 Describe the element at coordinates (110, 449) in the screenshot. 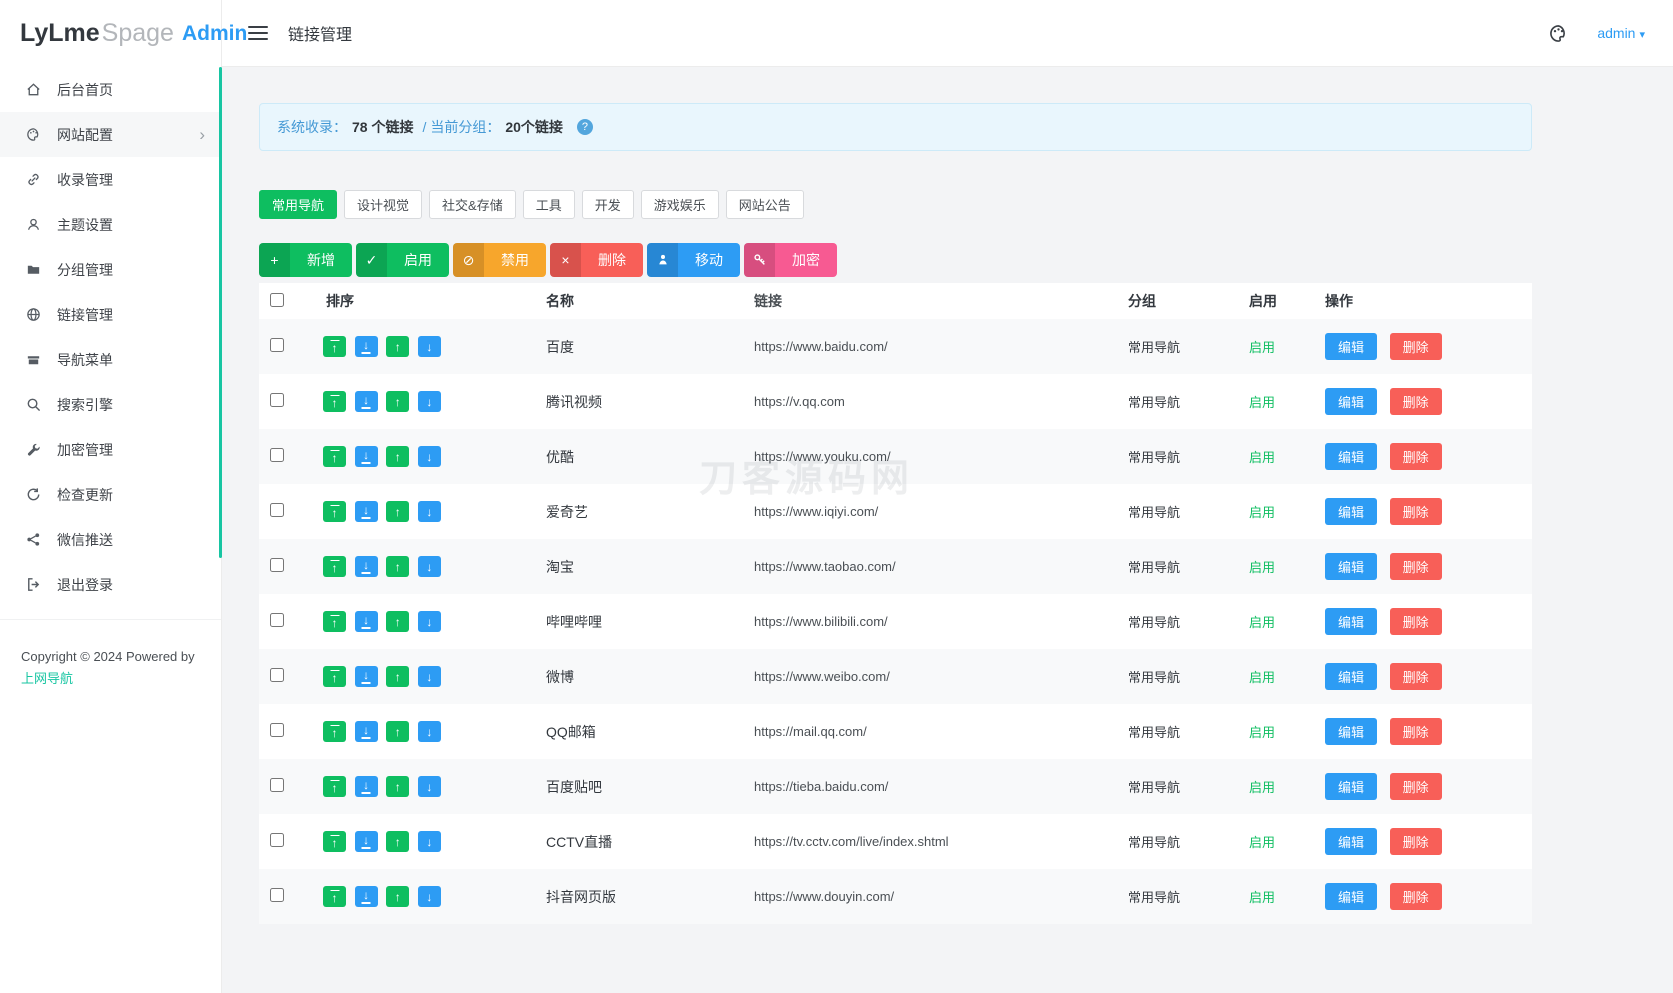

I see `sidebar-item-encryption: 加密管理` at that location.